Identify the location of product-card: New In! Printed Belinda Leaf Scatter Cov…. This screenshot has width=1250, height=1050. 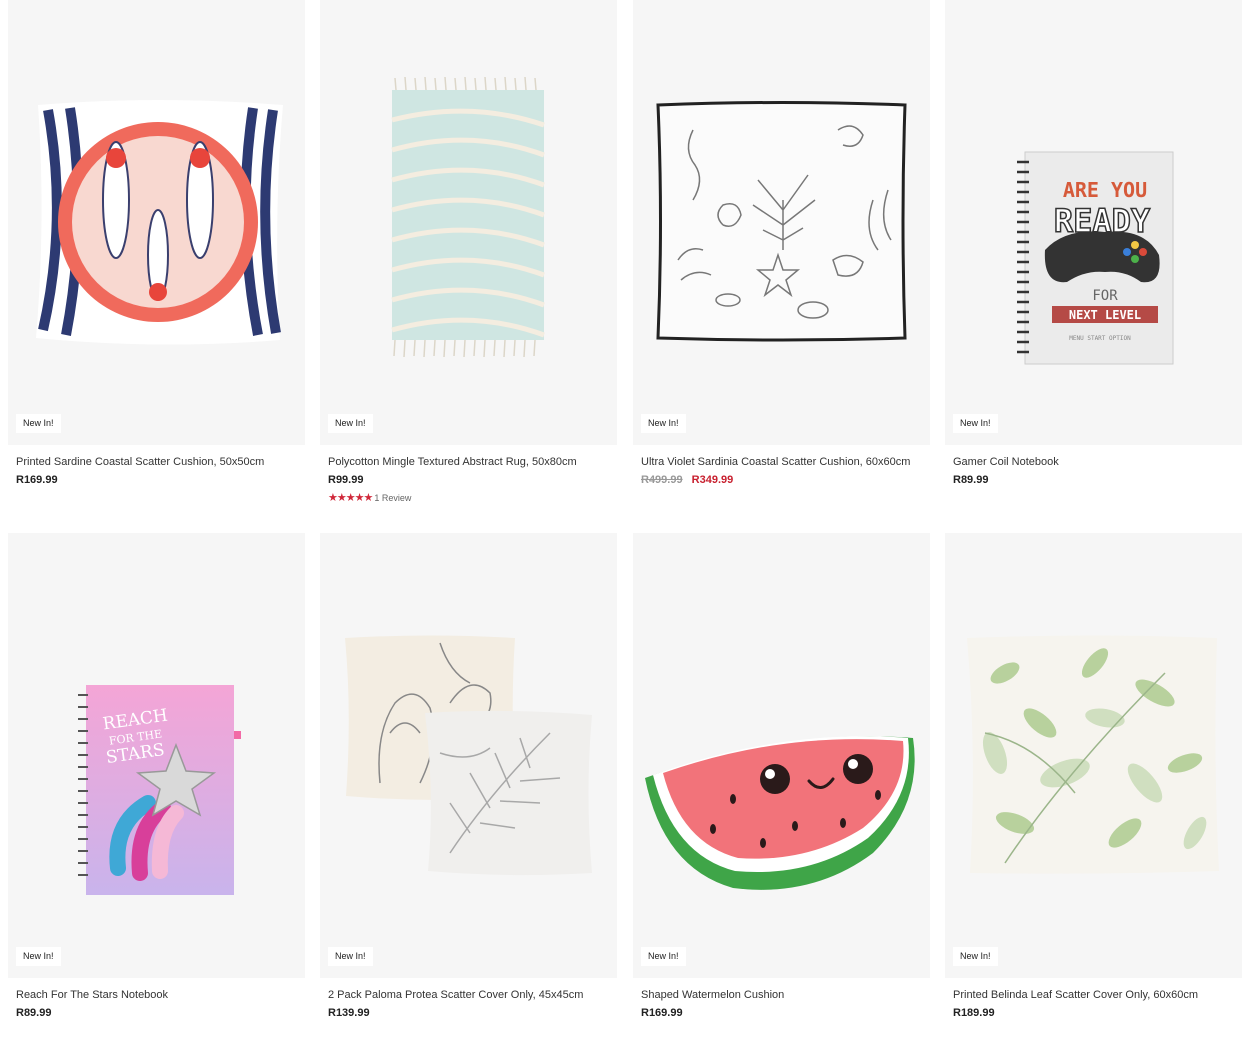
(1093, 776).